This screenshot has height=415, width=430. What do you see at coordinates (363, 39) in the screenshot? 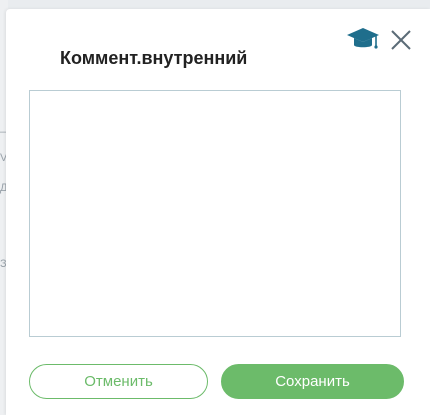
I see `graduation-cap-icon` at bounding box center [363, 39].